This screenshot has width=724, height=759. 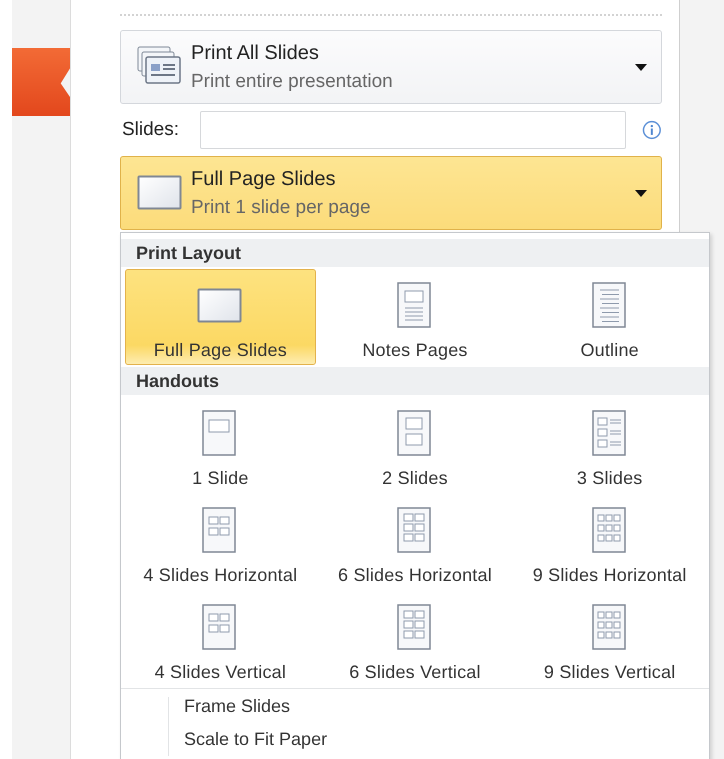 I want to click on layout-option: 2 Slides, so click(x=415, y=443).